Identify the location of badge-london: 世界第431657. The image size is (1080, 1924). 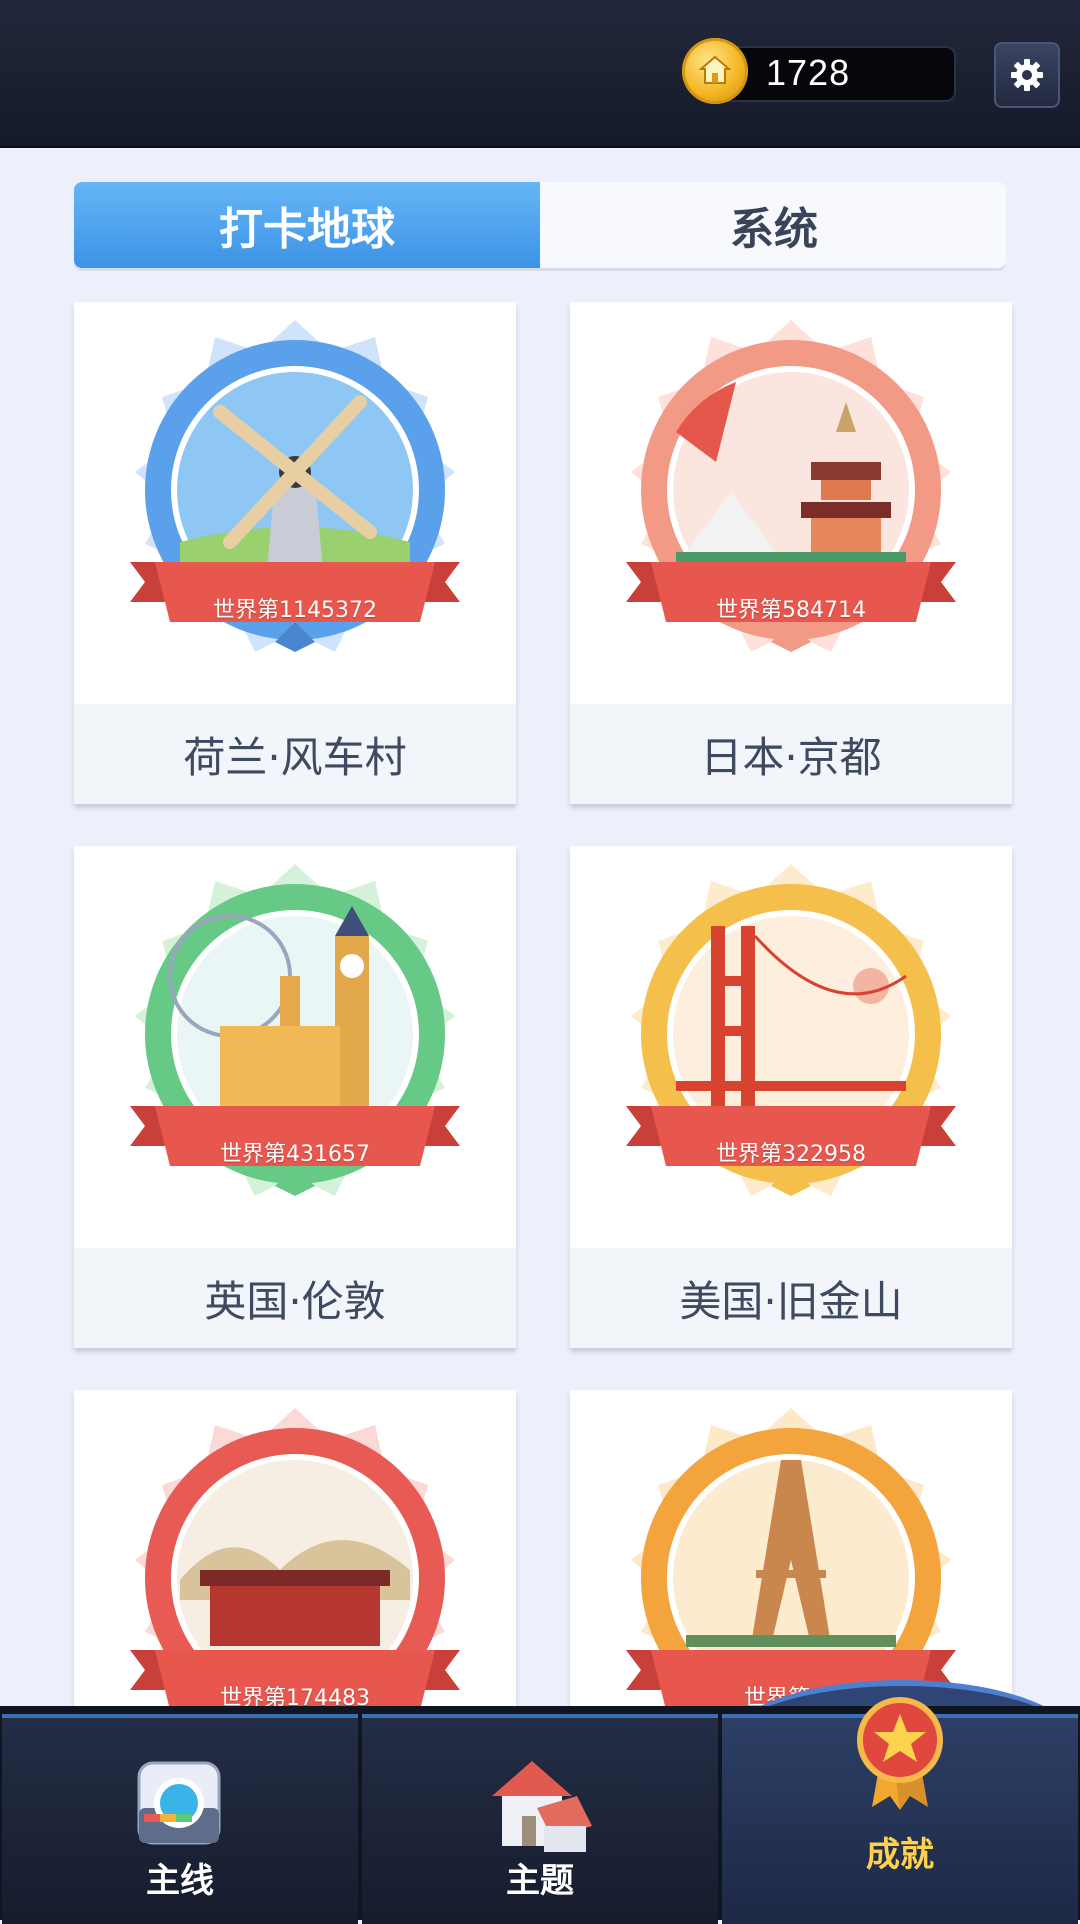
(295, 1041).